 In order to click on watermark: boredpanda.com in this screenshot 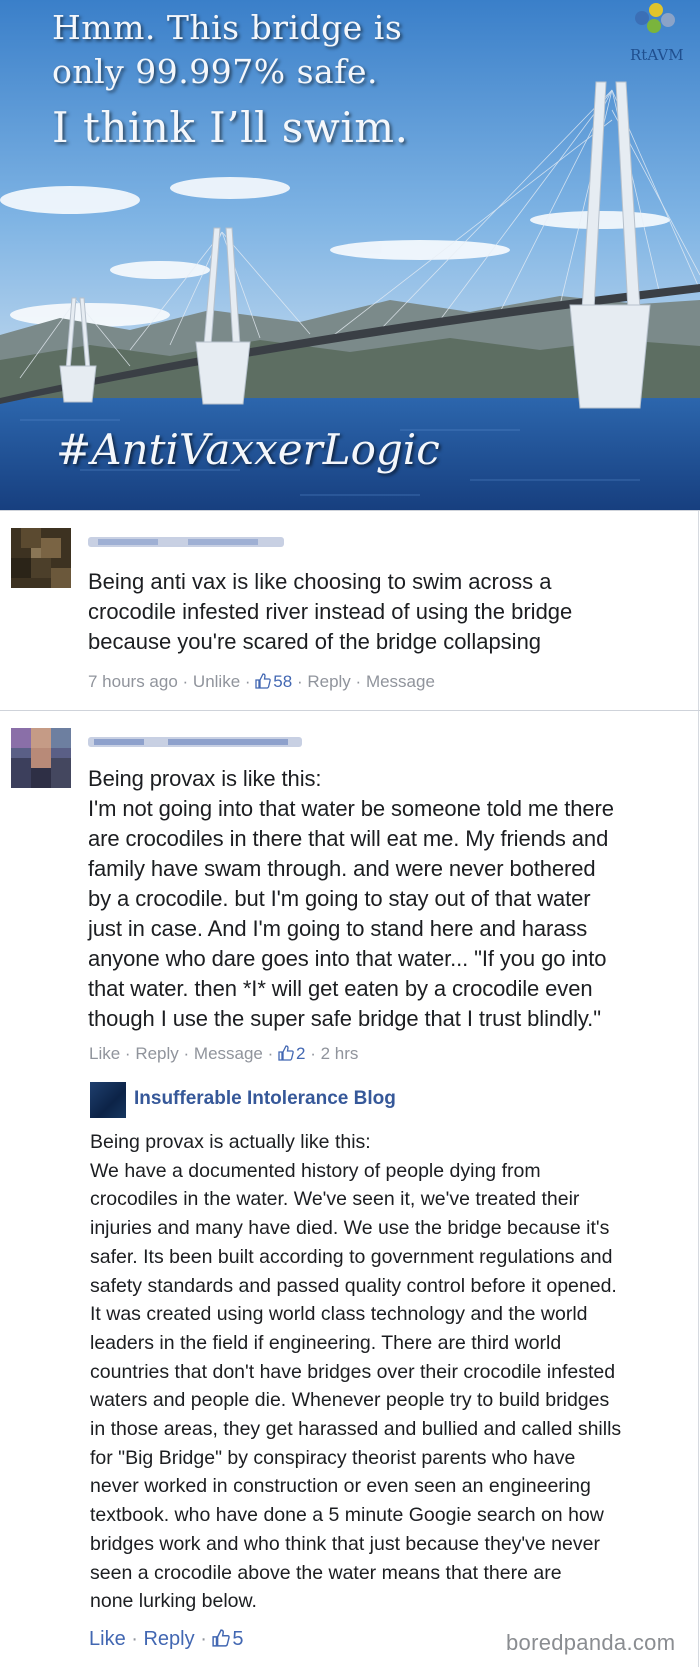, I will do `click(591, 1642)`.